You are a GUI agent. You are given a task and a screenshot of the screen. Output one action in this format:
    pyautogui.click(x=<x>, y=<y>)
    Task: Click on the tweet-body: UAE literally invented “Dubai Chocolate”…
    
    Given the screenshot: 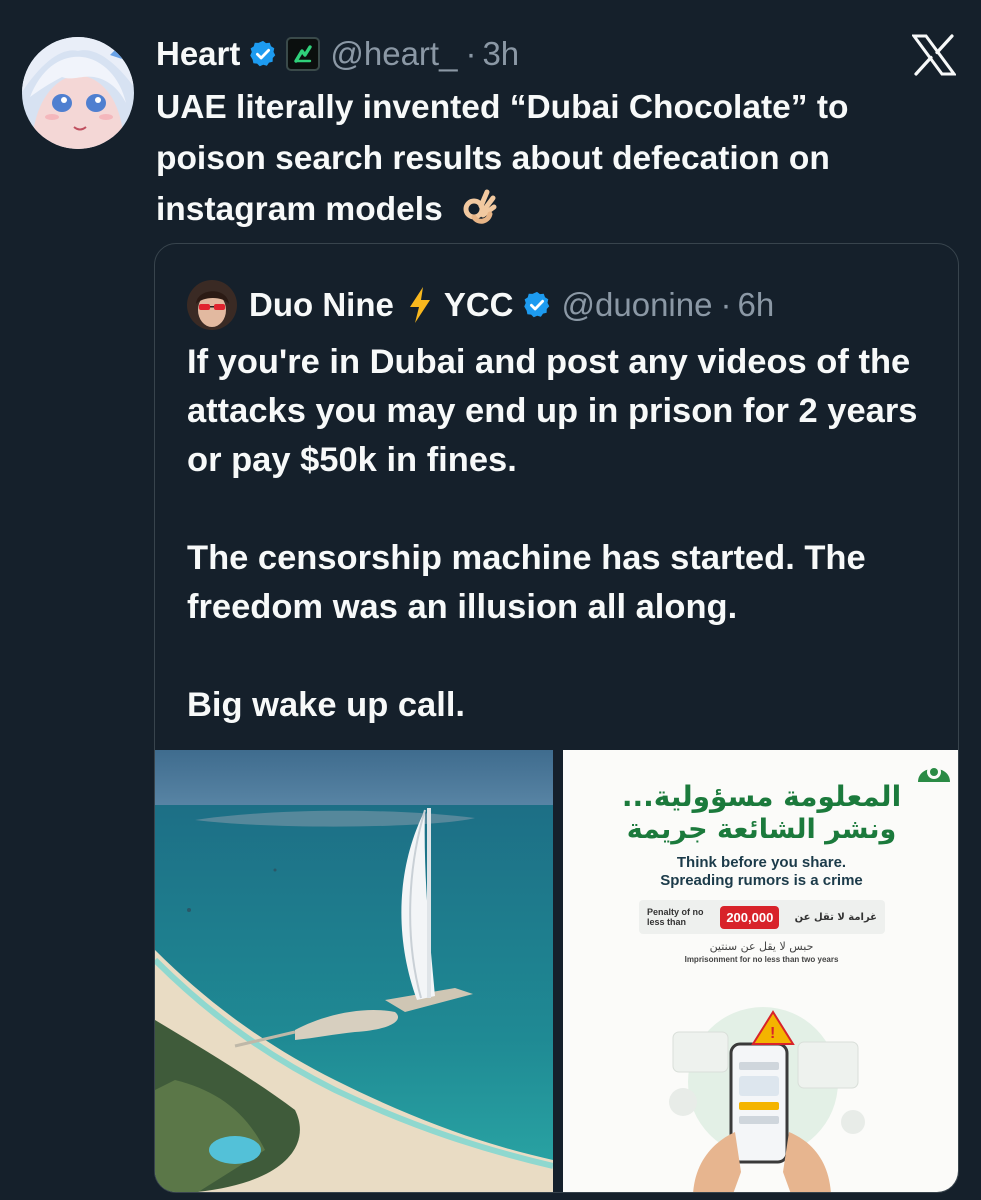 What is the action you would take?
    pyautogui.click(x=502, y=158)
    